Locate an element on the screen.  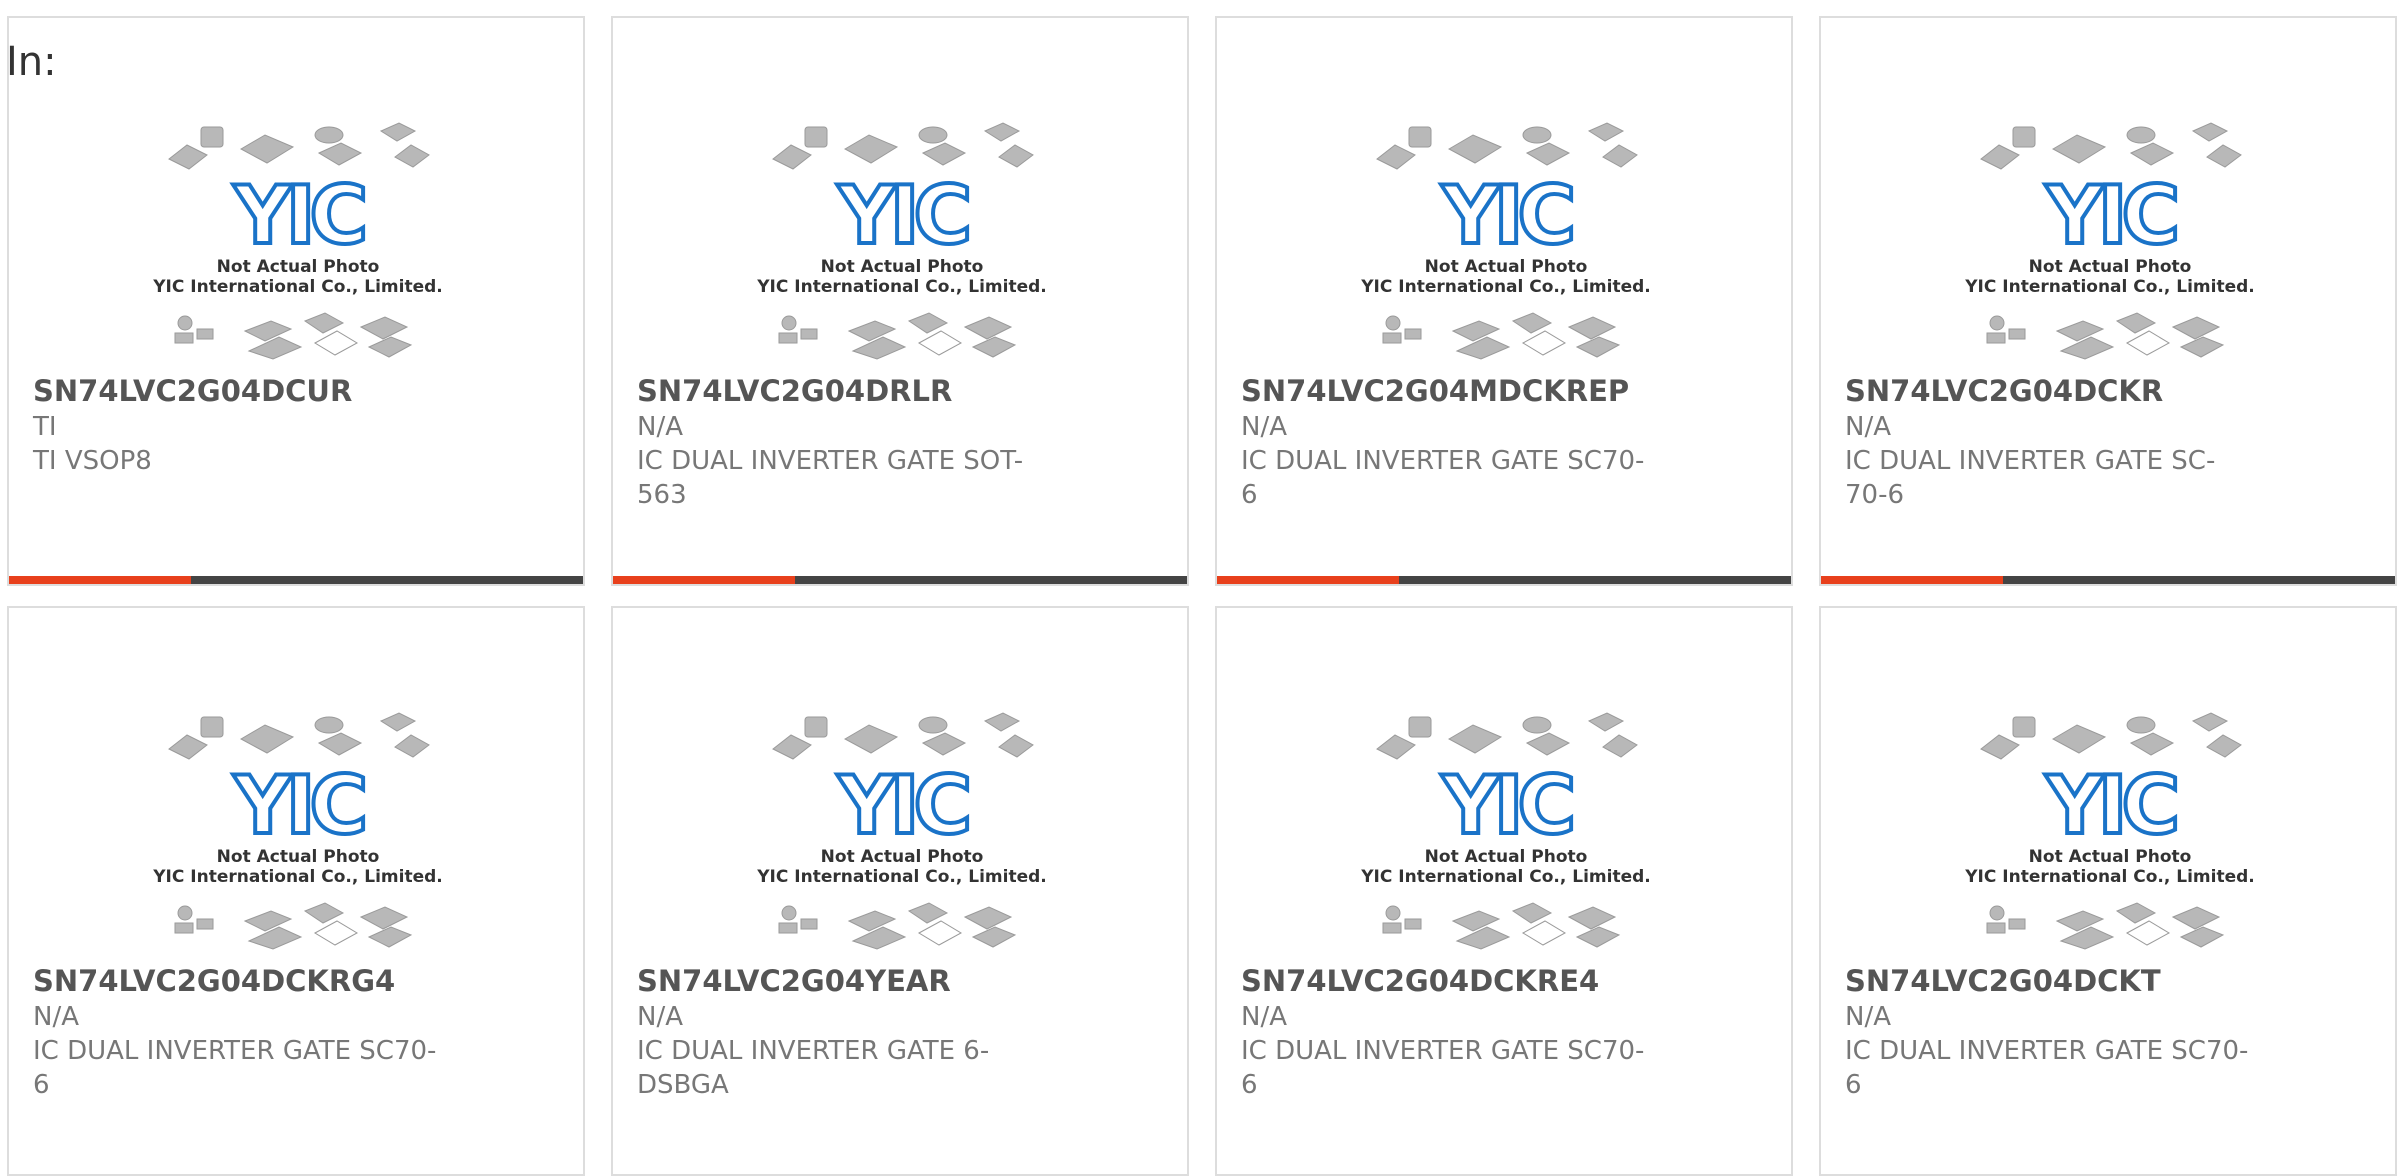
description: TI VSOP8 is located at coordinates (92, 461).